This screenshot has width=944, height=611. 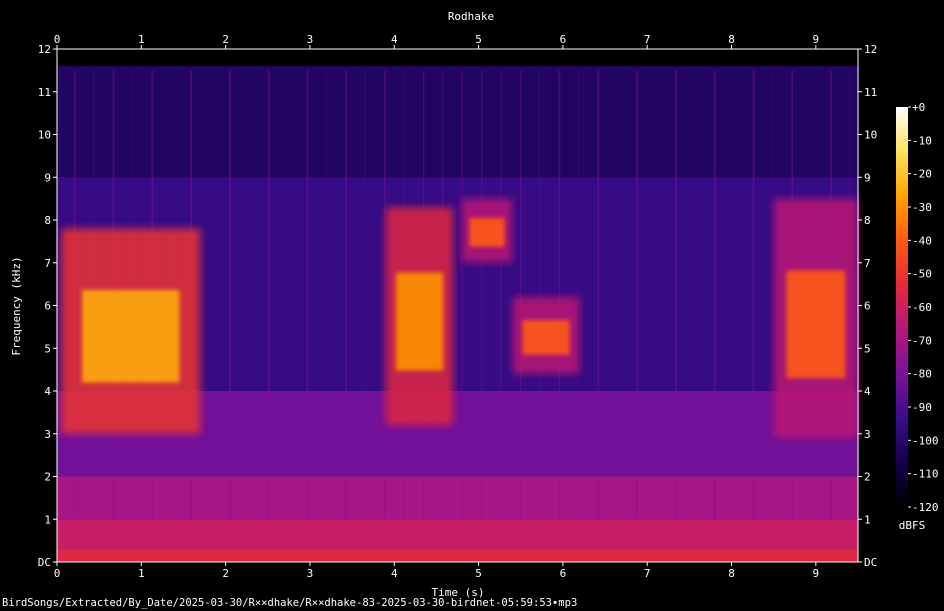 What do you see at coordinates (47, 306) in the screenshot?
I see `y-tick-label: 6` at bounding box center [47, 306].